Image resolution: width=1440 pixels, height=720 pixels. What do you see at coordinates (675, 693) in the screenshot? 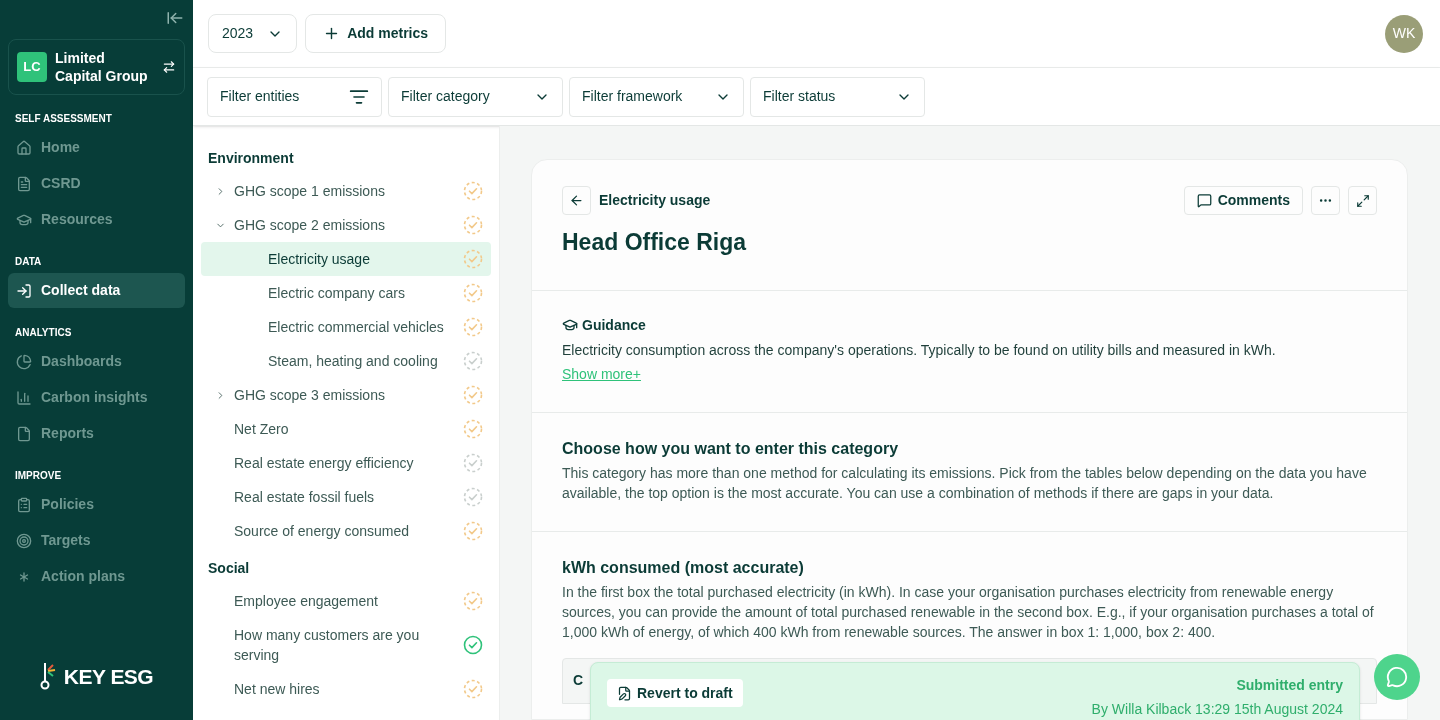
I see `revert-to-draft-button: Revert to draft` at bounding box center [675, 693].